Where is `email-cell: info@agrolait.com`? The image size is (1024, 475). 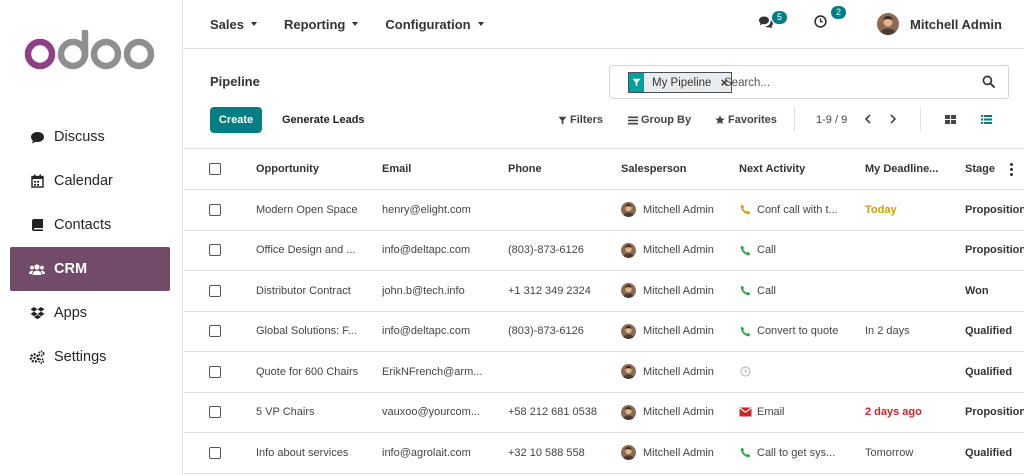 email-cell: info@agrolait.com is located at coordinates (426, 452).